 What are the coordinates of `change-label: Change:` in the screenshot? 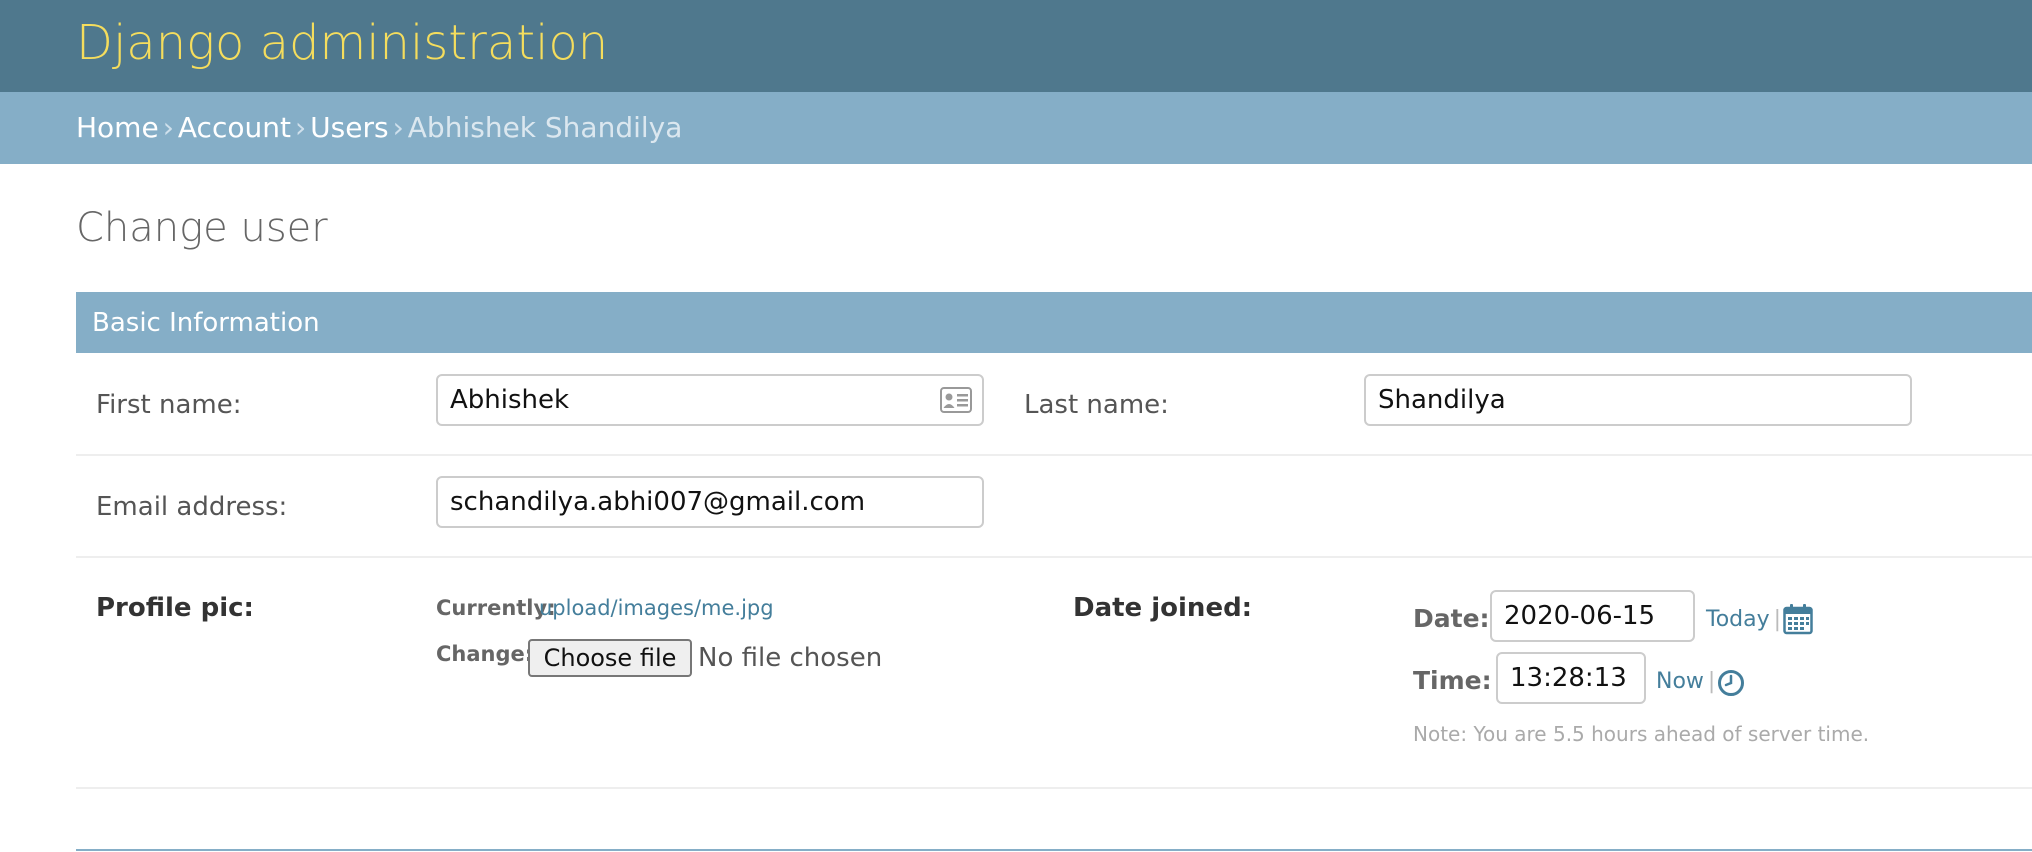 It's located at (485, 654).